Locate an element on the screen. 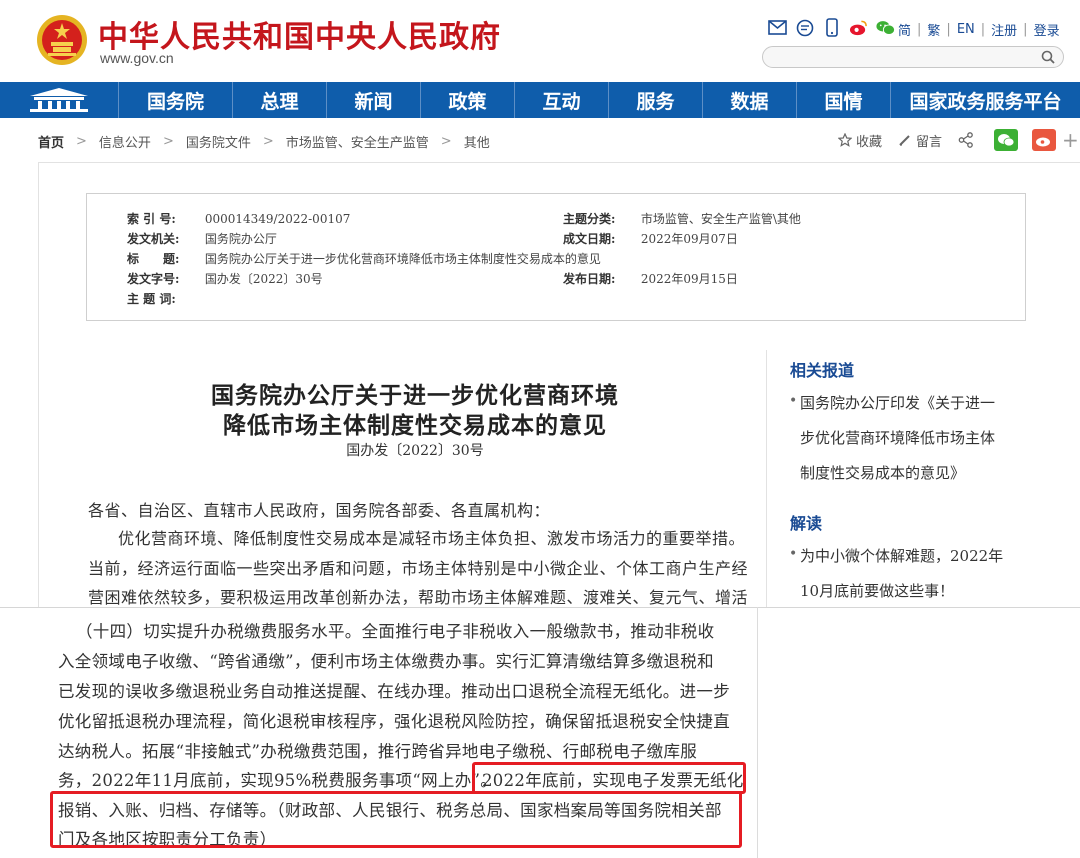 The image size is (1080, 858). excerpt-line: 优化留抵退税办理流程，简化退税审核程序，强化退税风险防控，确保留抵退税安全快捷直 is located at coordinates (394, 721).